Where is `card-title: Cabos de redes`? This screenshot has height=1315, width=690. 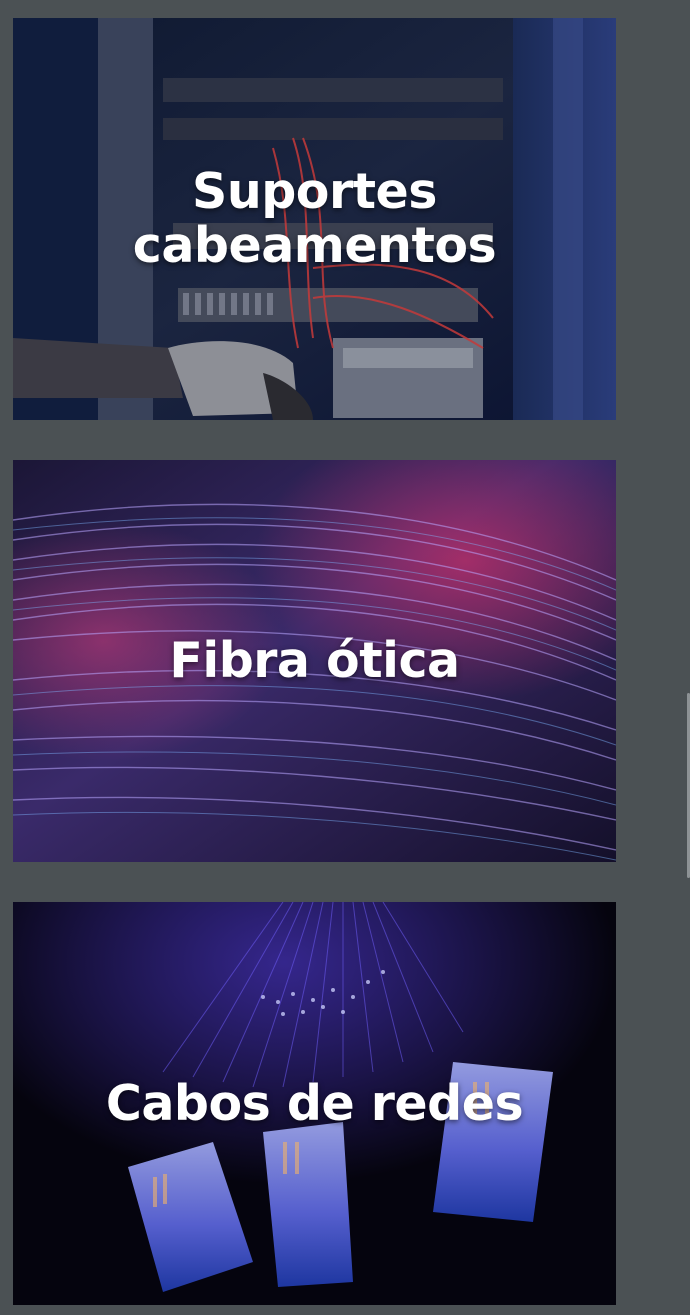
card-title: Cabos de redes is located at coordinates (314, 1103).